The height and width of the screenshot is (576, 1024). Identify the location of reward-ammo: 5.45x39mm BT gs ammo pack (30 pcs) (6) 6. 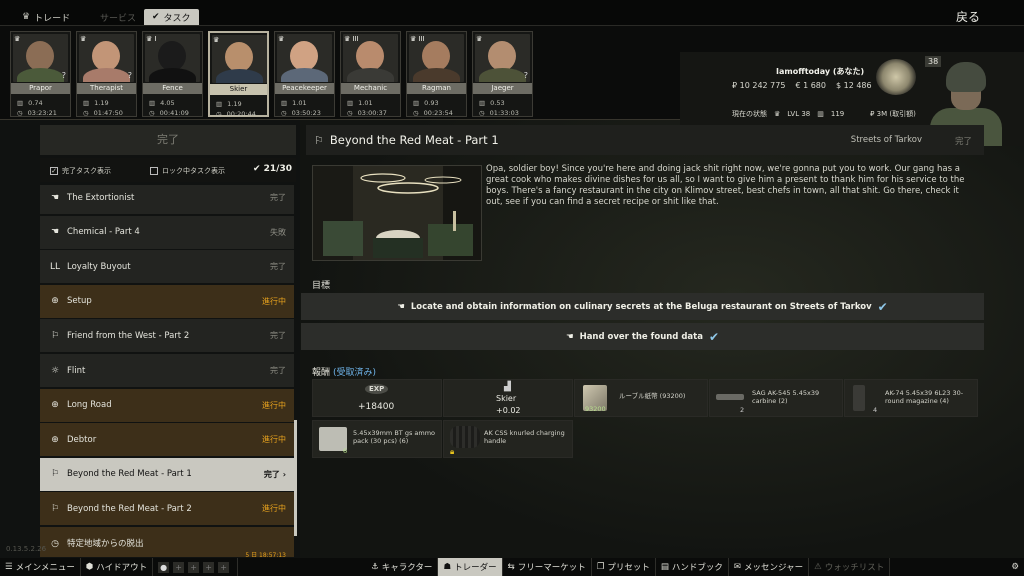
(377, 439).